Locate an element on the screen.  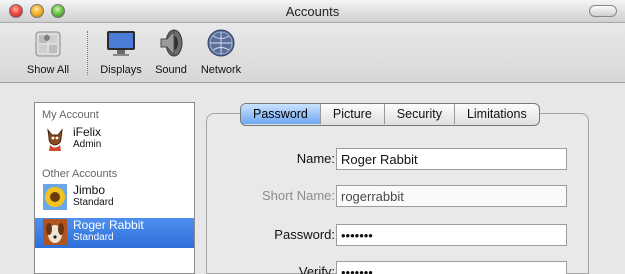
verify-row: Verify: ••••••• is located at coordinates (387, 267).